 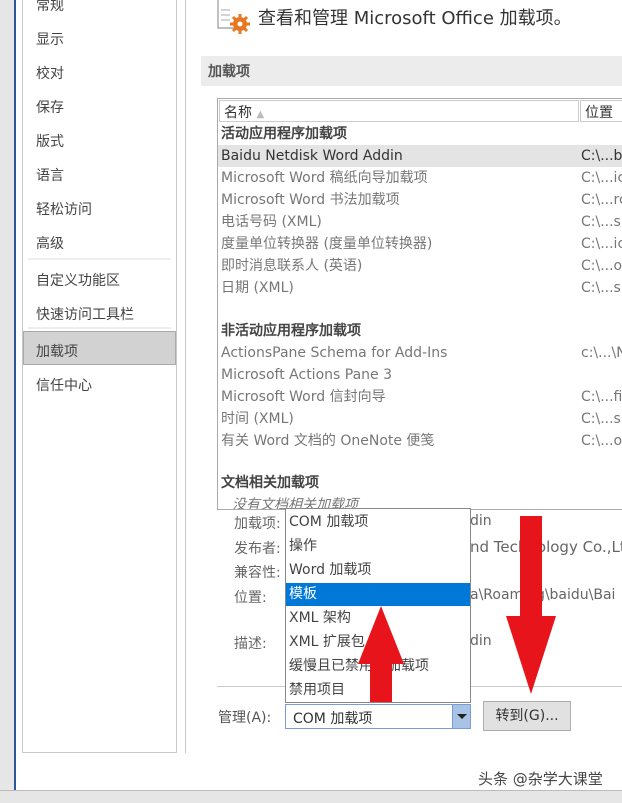 What do you see at coordinates (284, 134) in the screenshot?
I see `group-header: 活动应用程序加载项` at bounding box center [284, 134].